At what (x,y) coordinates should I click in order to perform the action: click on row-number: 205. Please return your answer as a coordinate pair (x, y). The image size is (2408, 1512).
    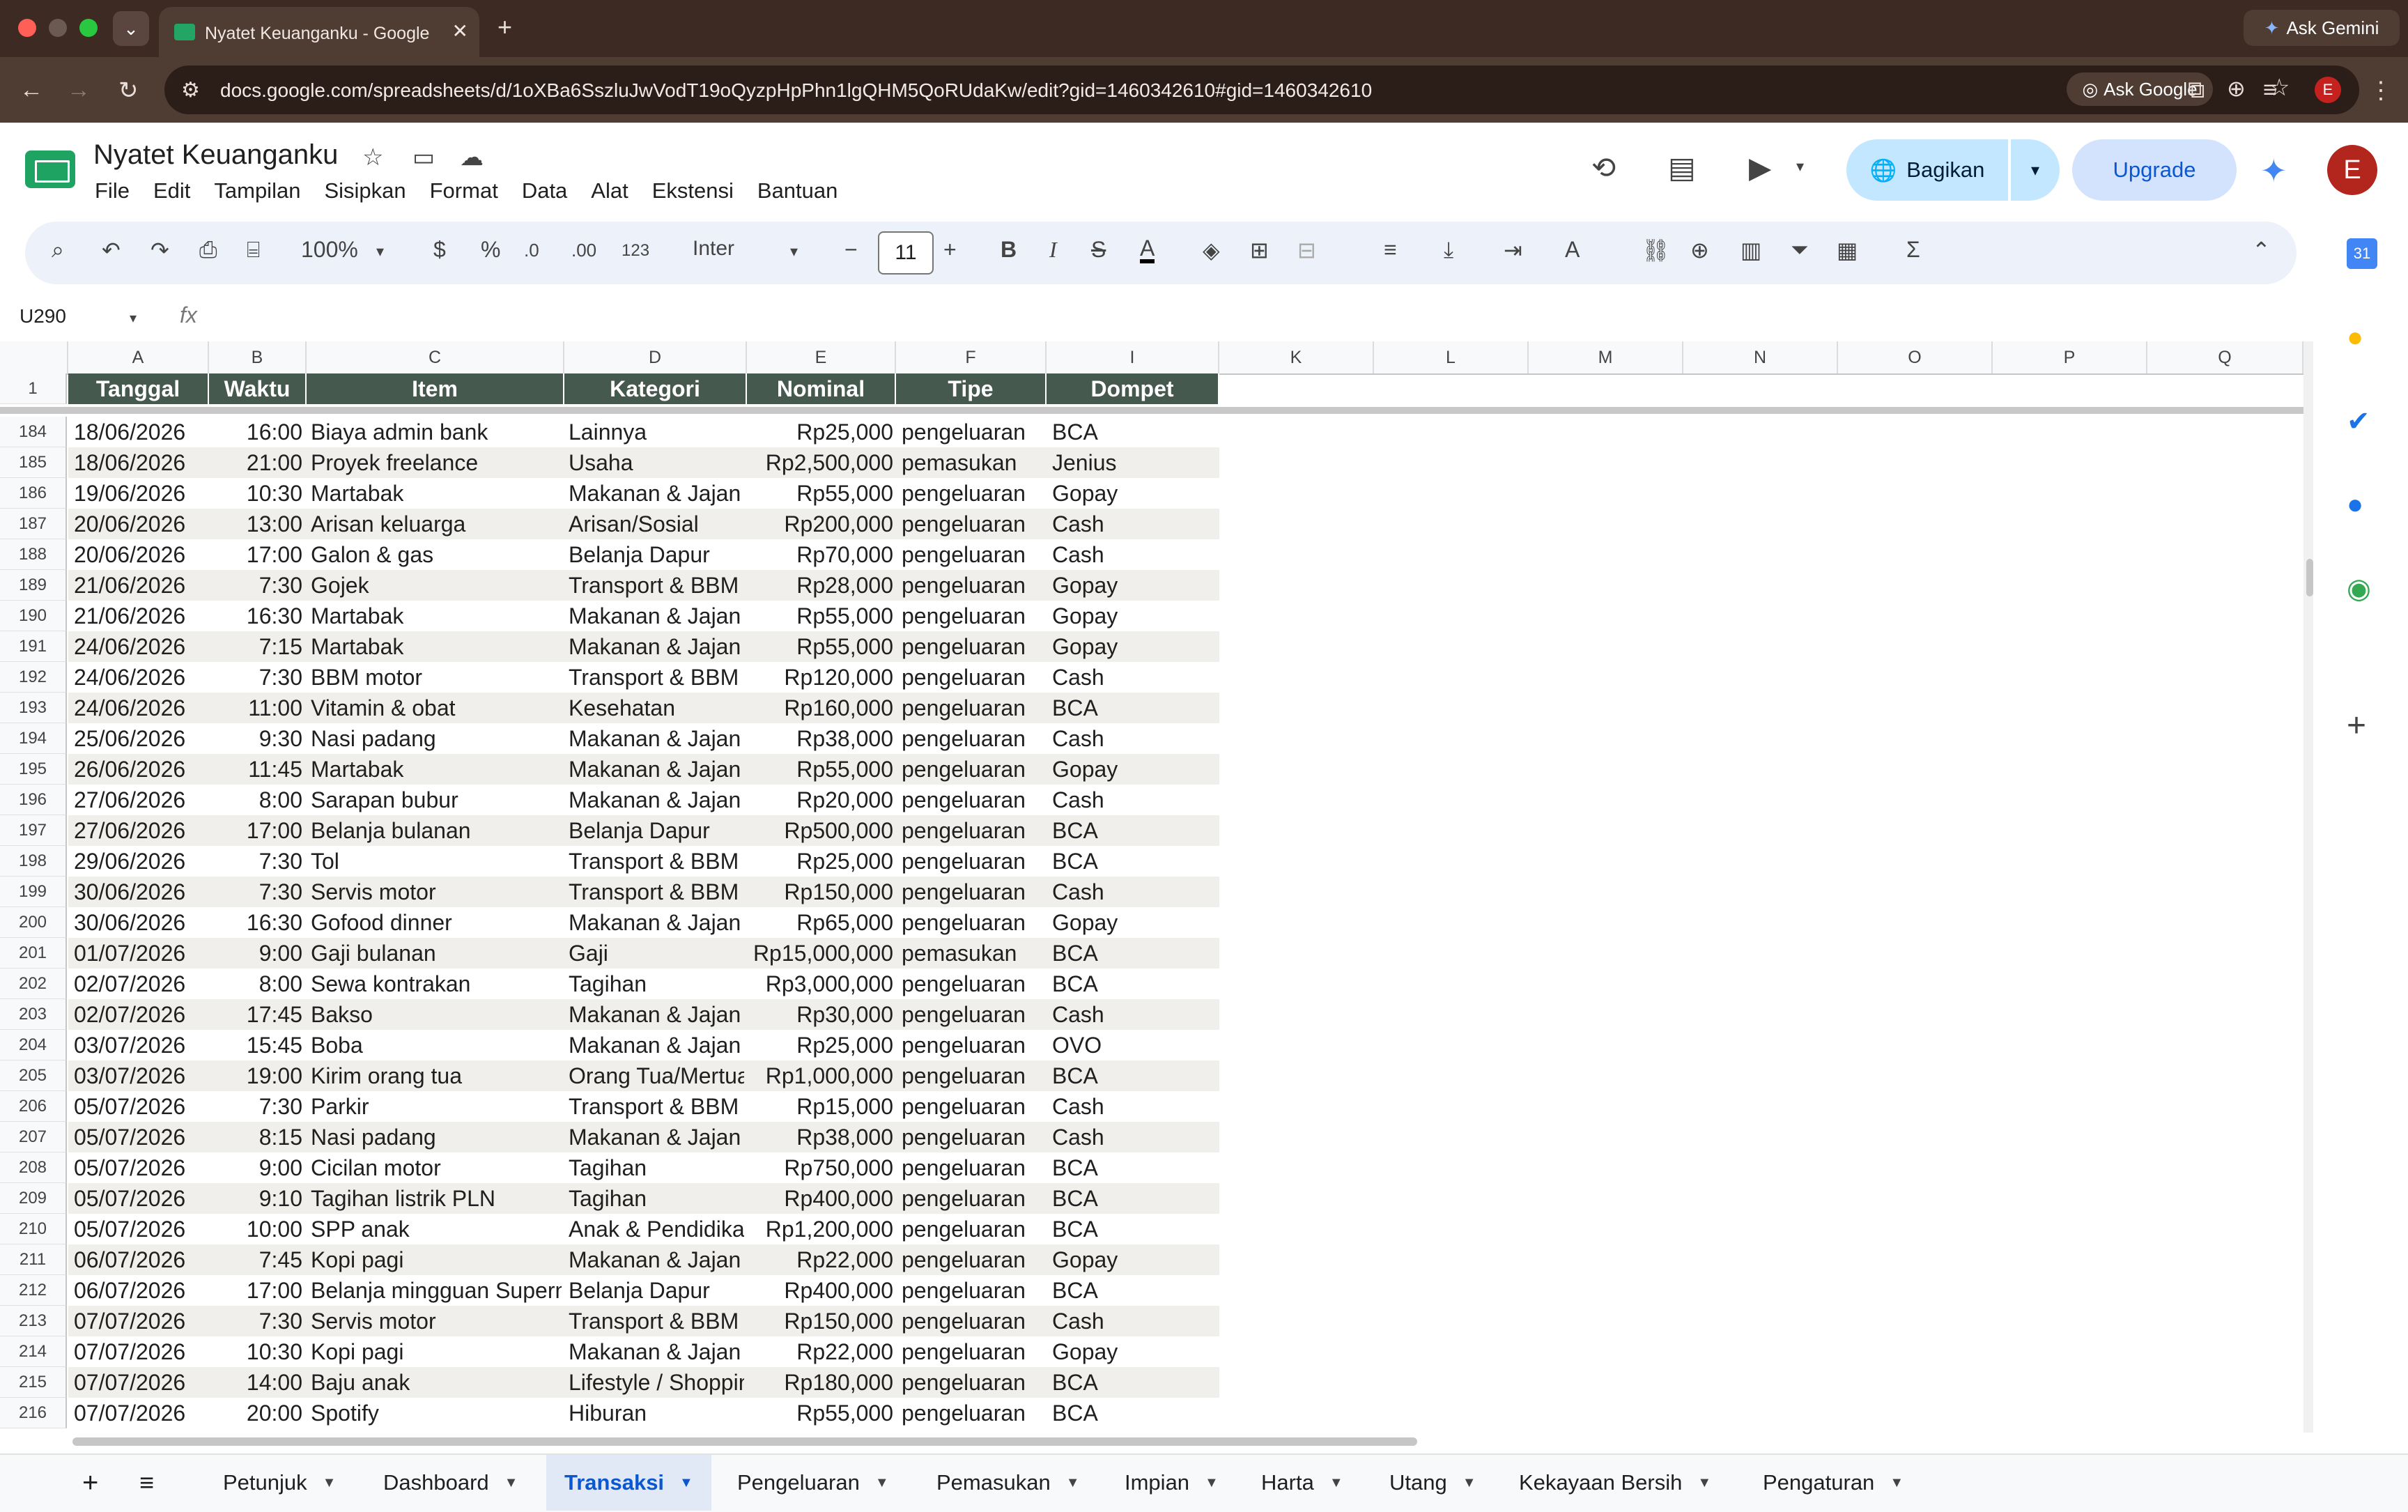
    Looking at the image, I should click on (34, 1075).